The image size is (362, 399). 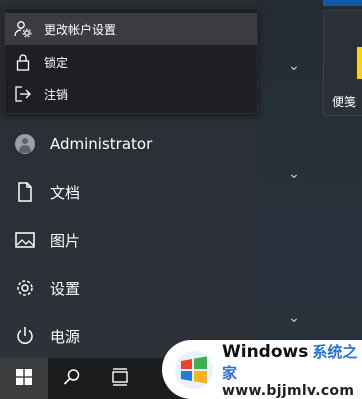 I want to click on gear-icon, so click(x=25, y=288).